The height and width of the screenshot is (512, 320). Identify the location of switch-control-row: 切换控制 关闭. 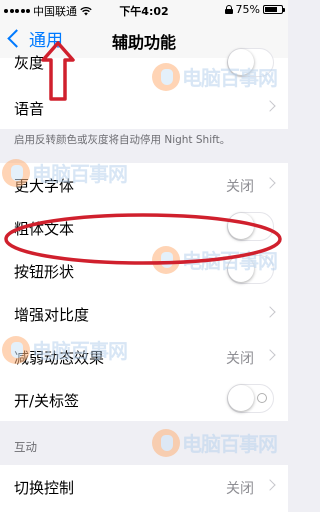
(144, 488).